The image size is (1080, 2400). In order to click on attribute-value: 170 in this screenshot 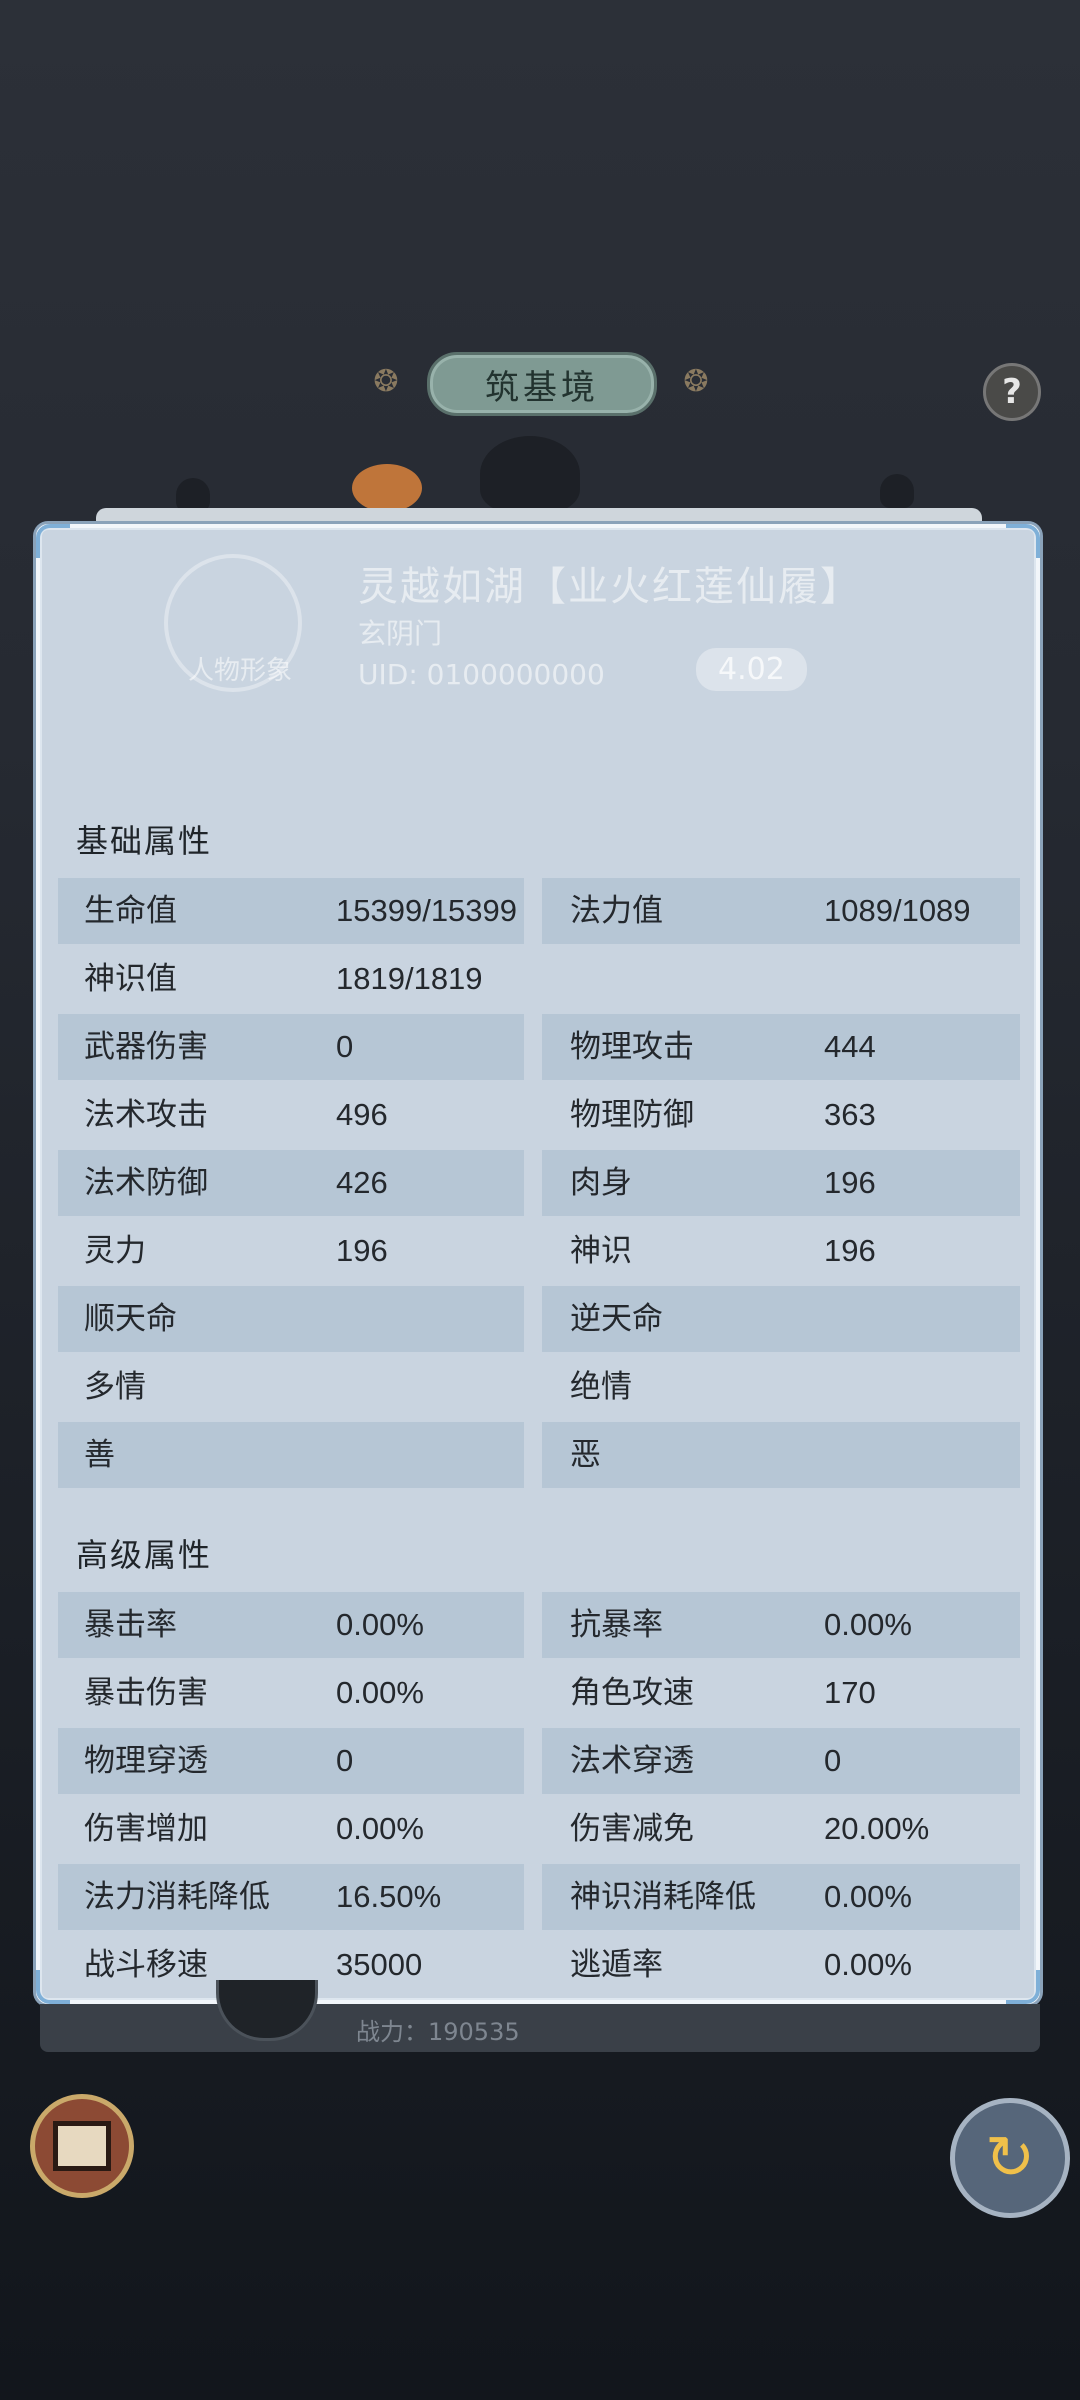, I will do `click(850, 1692)`.